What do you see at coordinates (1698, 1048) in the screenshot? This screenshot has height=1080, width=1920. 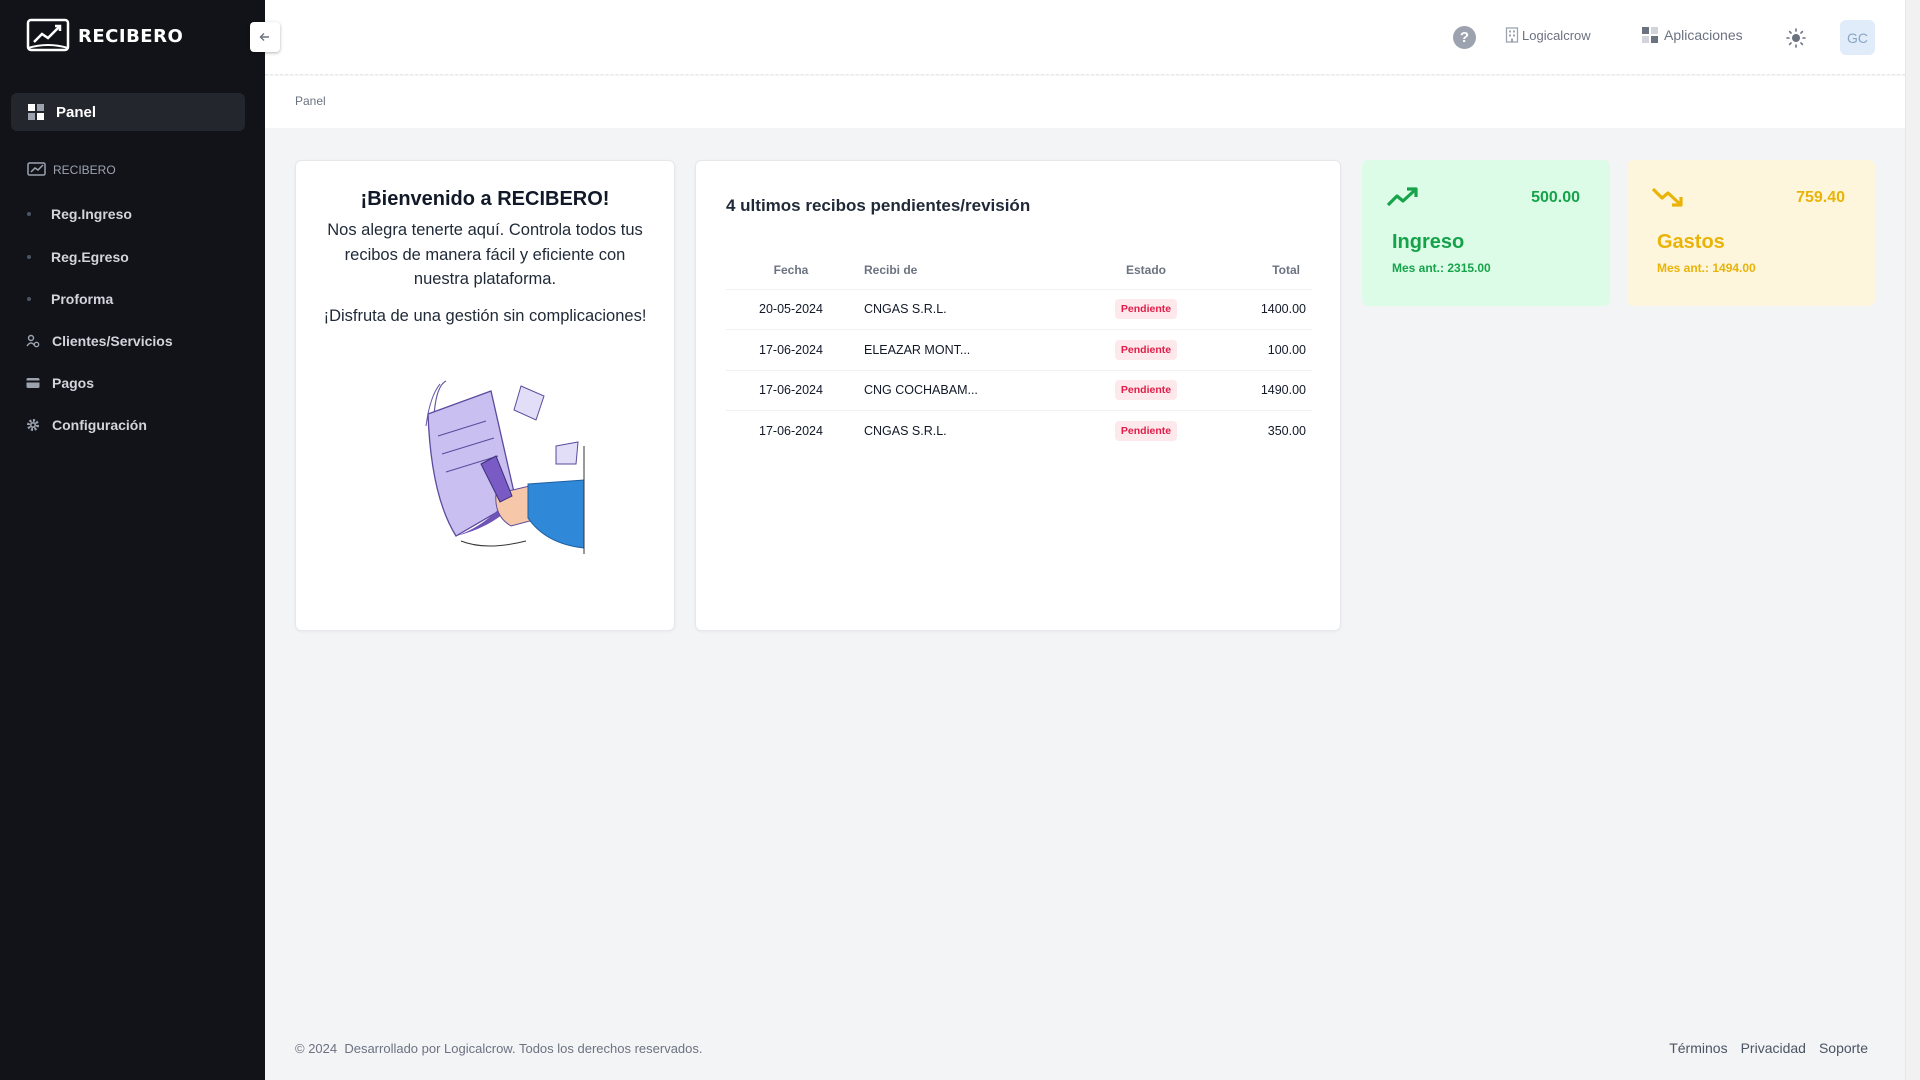 I see `footer-link-terminos: Términos` at bounding box center [1698, 1048].